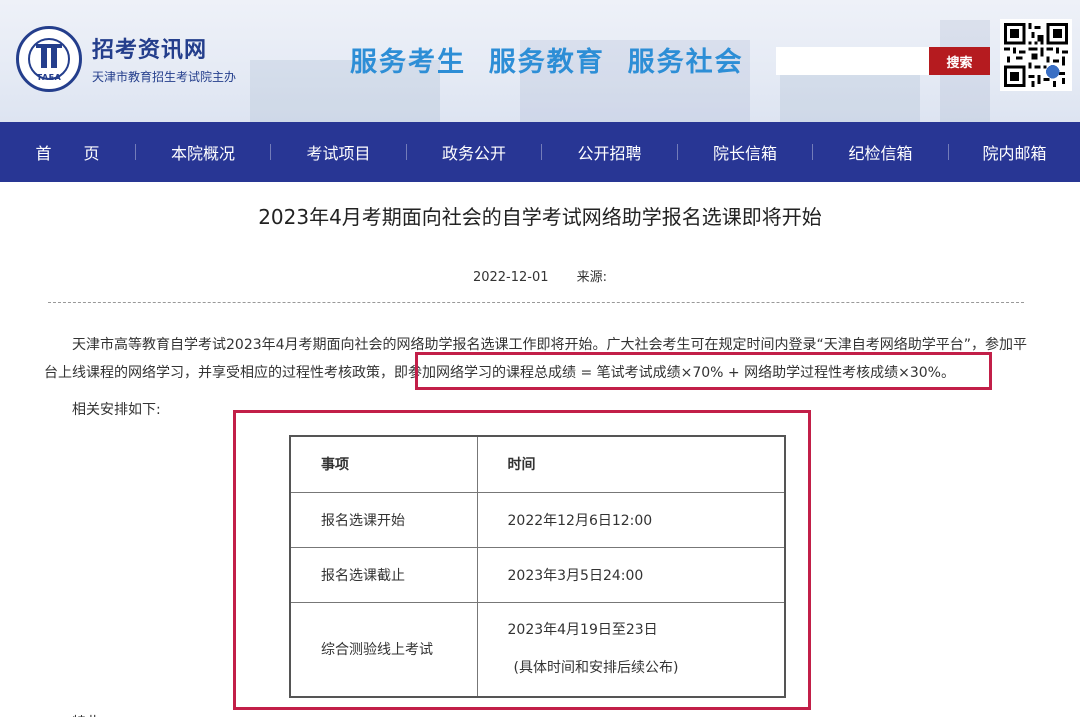 This screenshot has width=1080, height=717. Describe the element at coordinates (49, 59) in the screenshot. I see `taea-logo-icon: TAEA` at that location.